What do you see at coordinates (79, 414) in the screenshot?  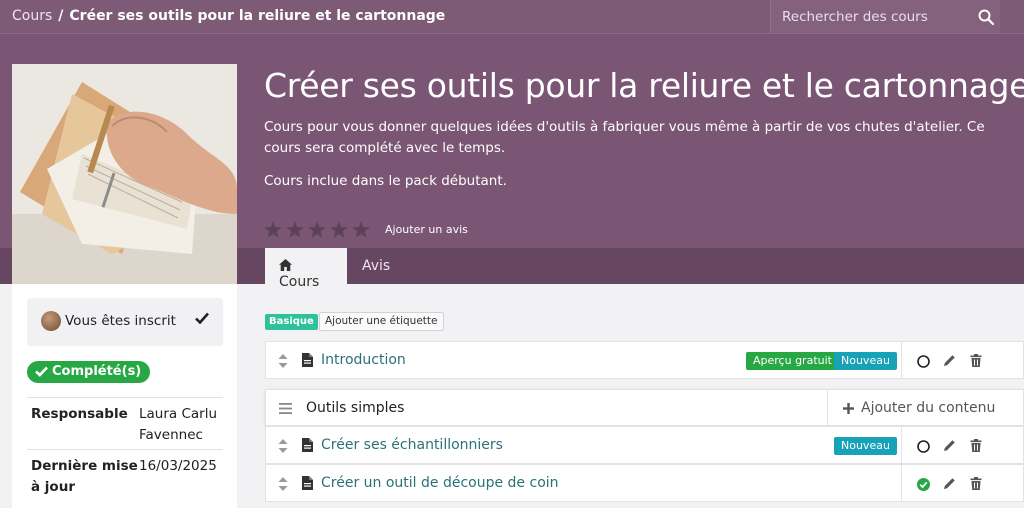 I see `info-key: Responsable` at bounding box center [79, 414].